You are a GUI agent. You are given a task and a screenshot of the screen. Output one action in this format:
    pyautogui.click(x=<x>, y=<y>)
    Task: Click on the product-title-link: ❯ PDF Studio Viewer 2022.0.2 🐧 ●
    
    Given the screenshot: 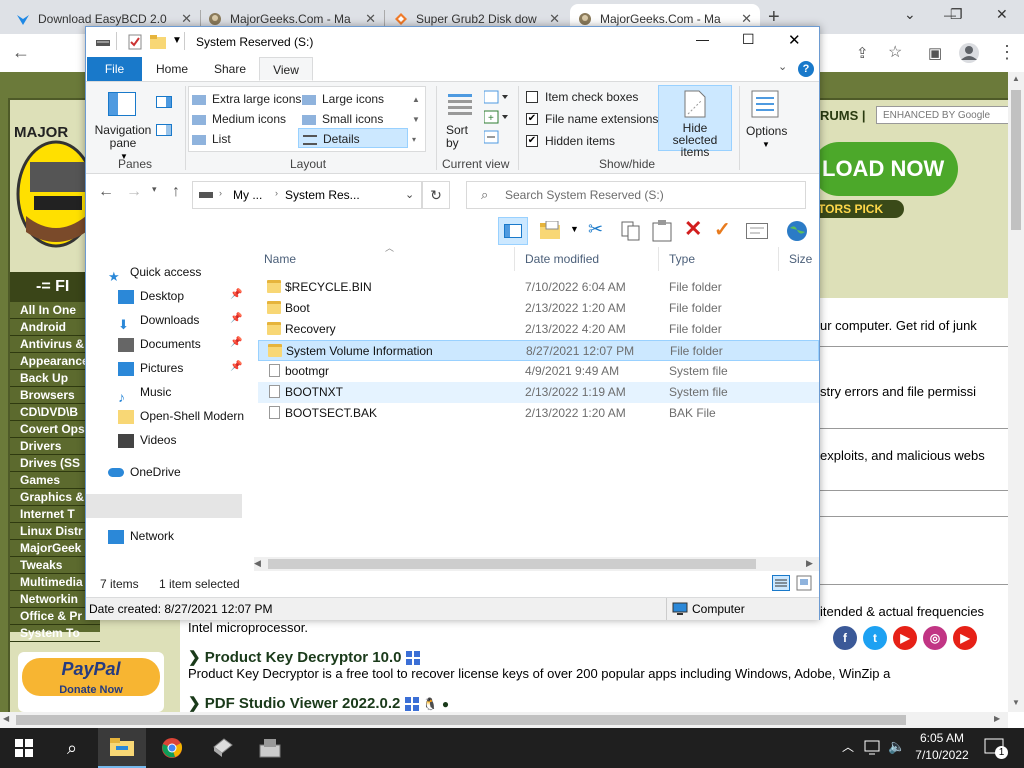 What is the action you would take?
    pyautogui.click(x=318, y=703)
    